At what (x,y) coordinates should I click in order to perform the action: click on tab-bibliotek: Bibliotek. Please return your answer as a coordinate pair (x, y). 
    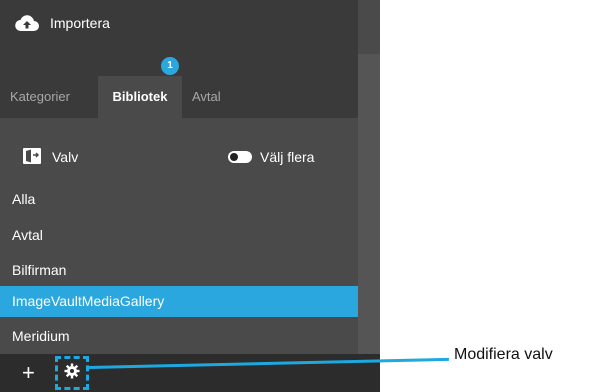
    Looking at the image, I should click on (140, 97).